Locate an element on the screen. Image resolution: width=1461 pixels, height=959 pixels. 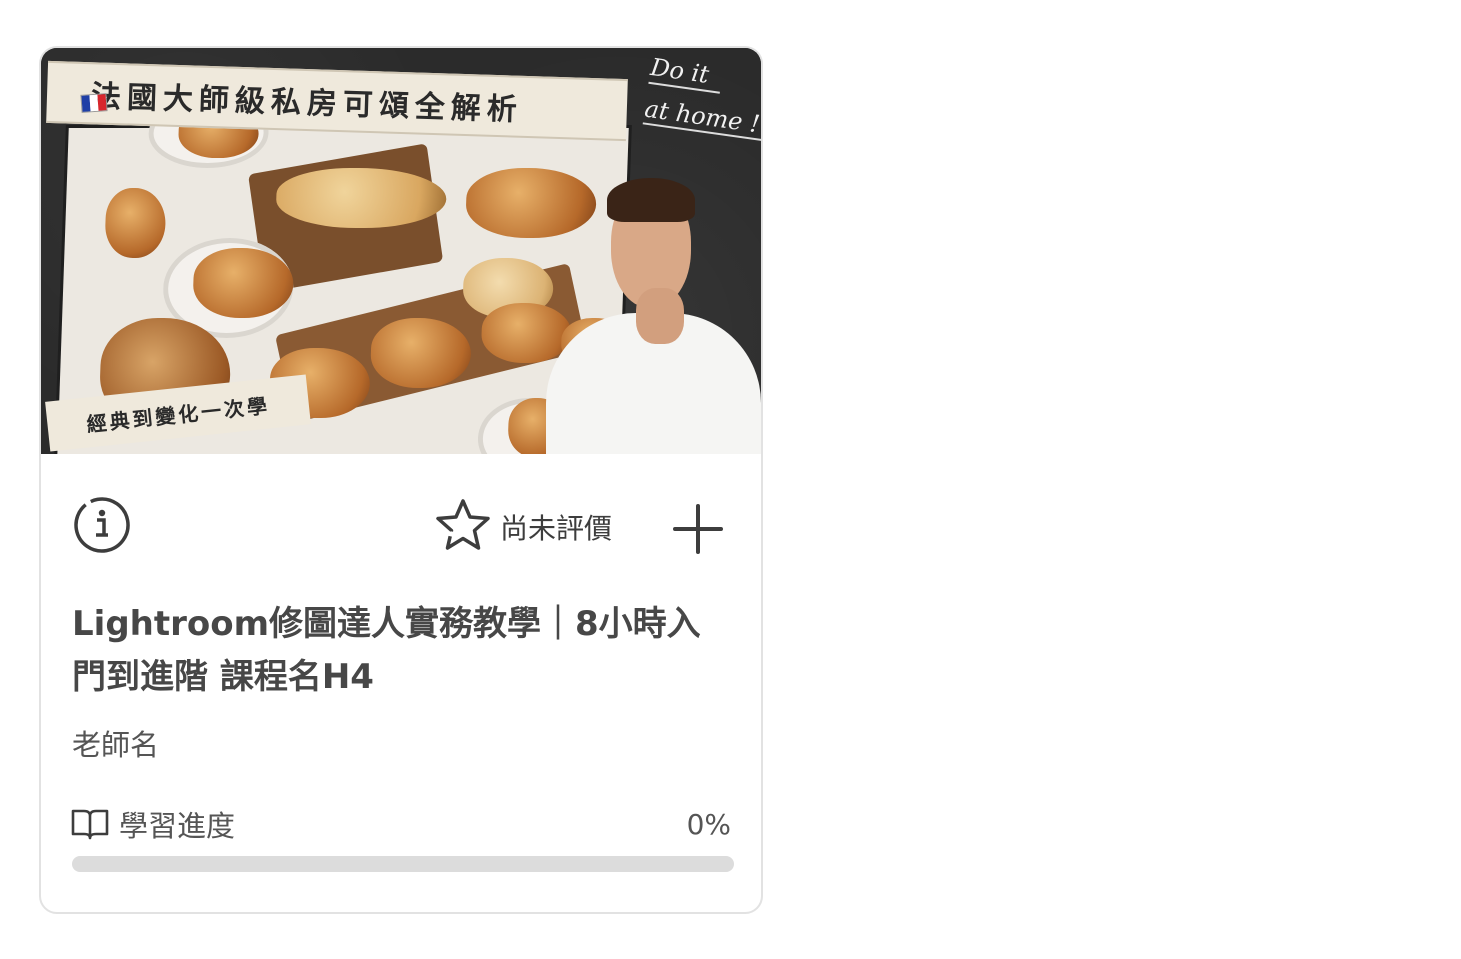
course-title: Lightroom修圖達人實務教學｜8小時入門到進階 課程名H4 is located at coordinates (402, 651).